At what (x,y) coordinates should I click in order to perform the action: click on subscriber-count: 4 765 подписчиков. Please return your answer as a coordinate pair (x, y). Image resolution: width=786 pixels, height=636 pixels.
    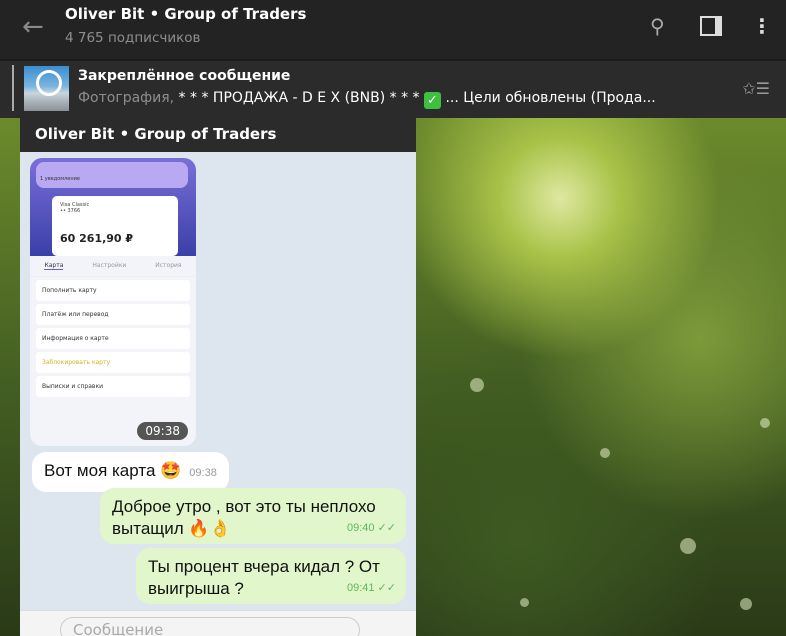
    Looking at the image, I should click on (133, 38).